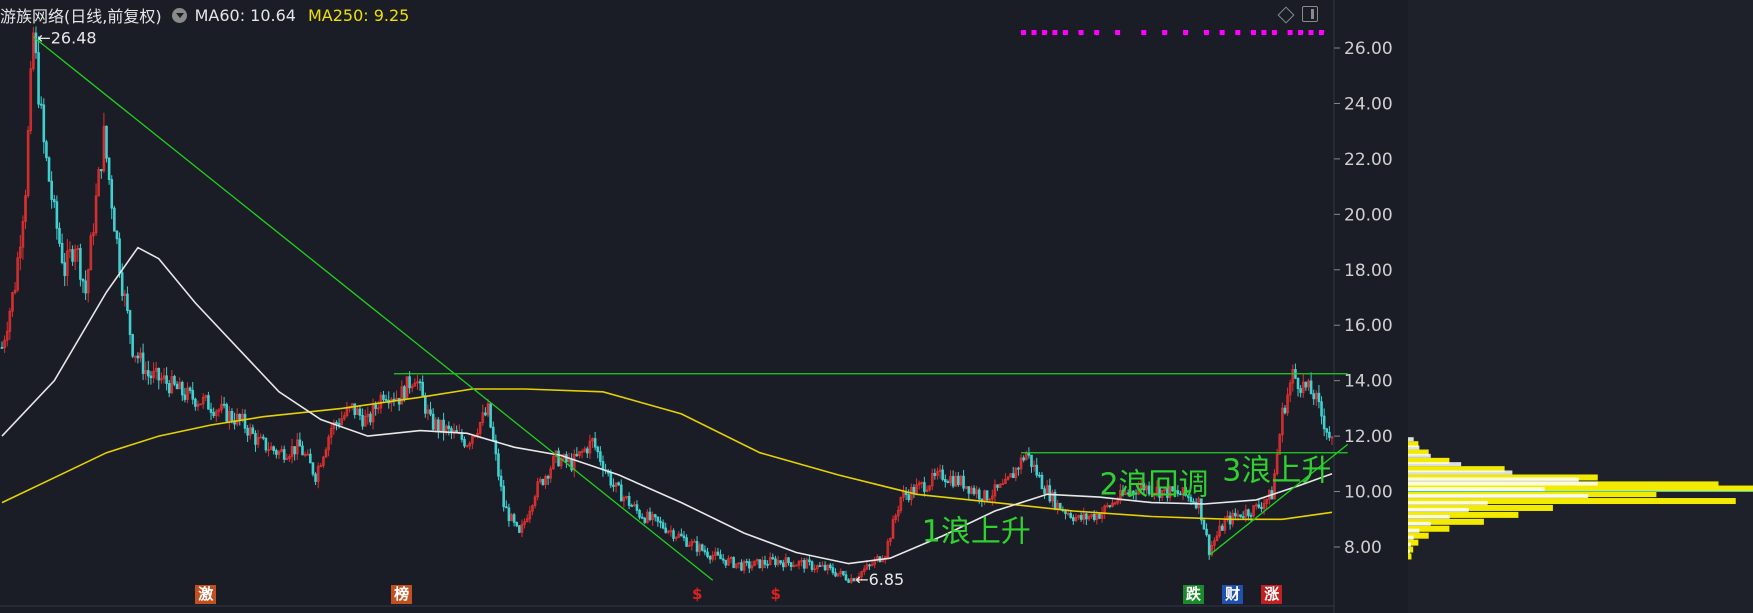 This screenshot has height=613, width=1753. I want to click on wave-annotation: 1浪上升, so click(976, 531).